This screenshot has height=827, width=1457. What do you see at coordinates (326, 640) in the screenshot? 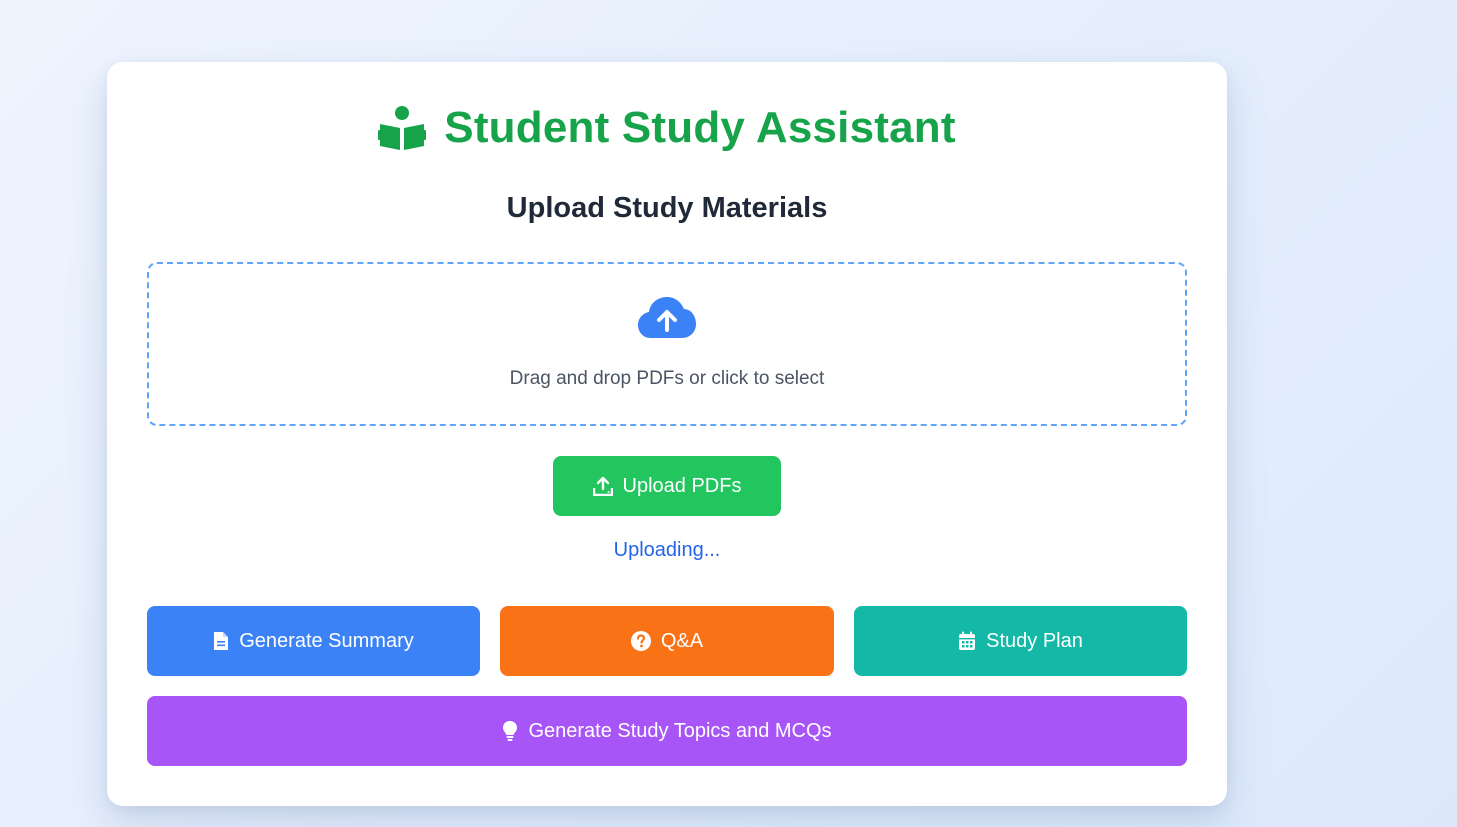
I see `generate-summary-label: Generate Summary` at bounding box center [326, 640].